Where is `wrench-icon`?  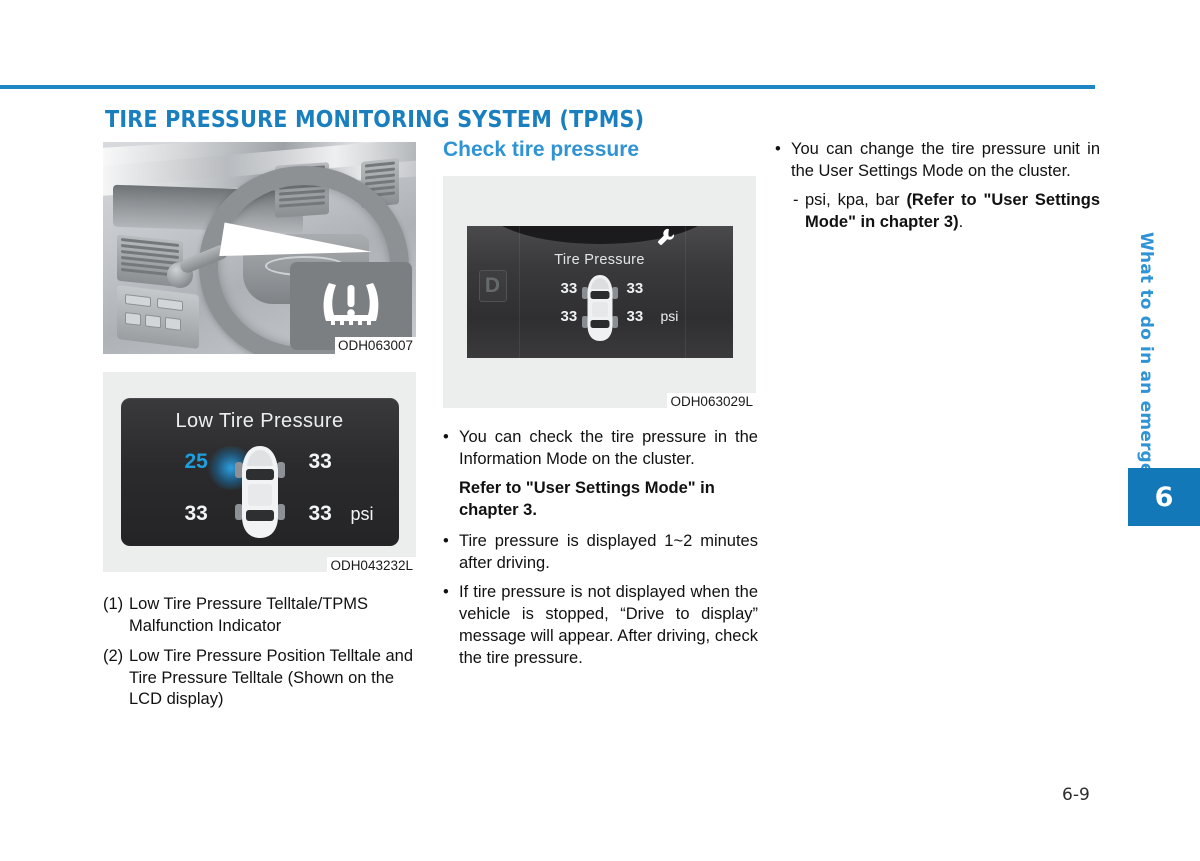 wrench-icon is located at coordinates (665, 236).